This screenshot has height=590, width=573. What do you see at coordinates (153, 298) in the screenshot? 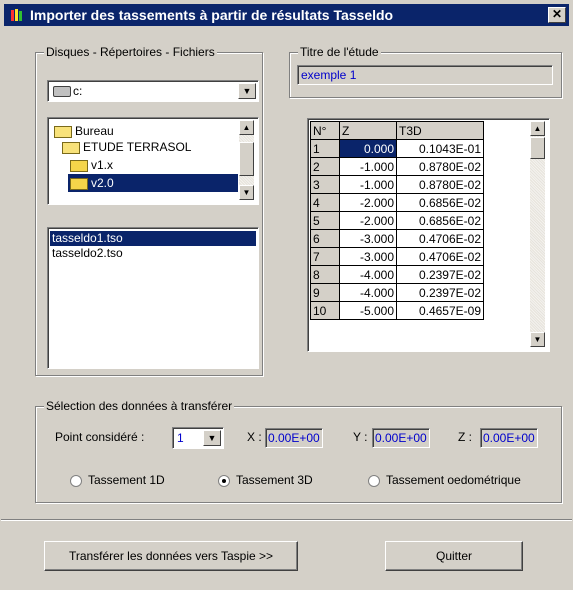
I see `file-list: tasseldo1.tso tasseldo2.tso` at bounding box center [153, 298].